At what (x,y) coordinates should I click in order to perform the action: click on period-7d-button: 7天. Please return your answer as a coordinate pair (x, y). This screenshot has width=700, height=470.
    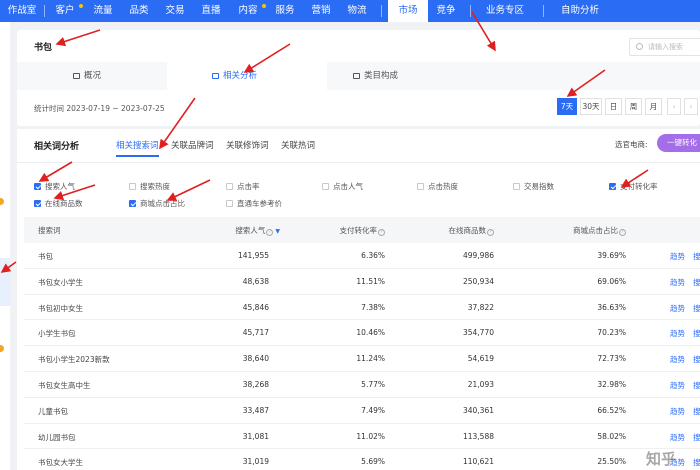
    Looking at the image, I should click on (567, 106).